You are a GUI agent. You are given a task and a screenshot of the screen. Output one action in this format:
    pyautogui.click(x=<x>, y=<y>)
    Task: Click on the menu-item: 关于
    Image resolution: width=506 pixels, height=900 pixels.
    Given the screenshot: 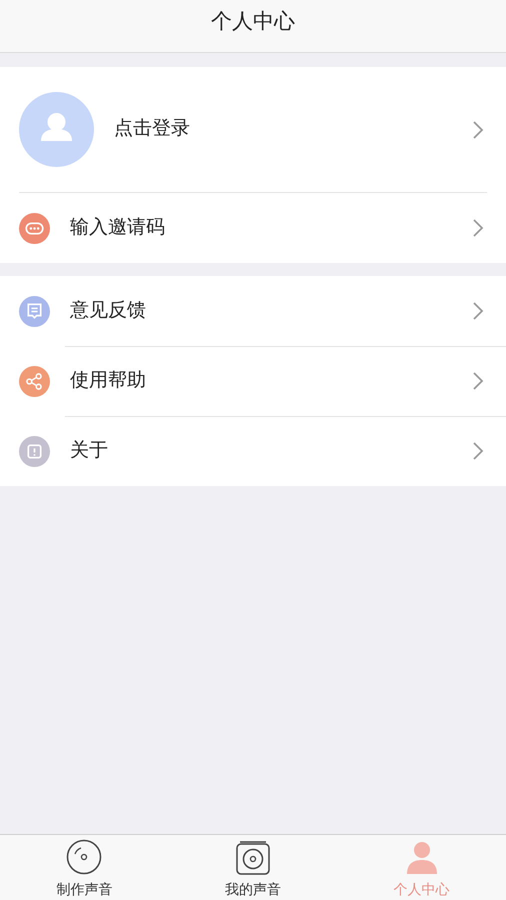 What is the action you would take?
    pyautogui.click(x=253, y=451)
    